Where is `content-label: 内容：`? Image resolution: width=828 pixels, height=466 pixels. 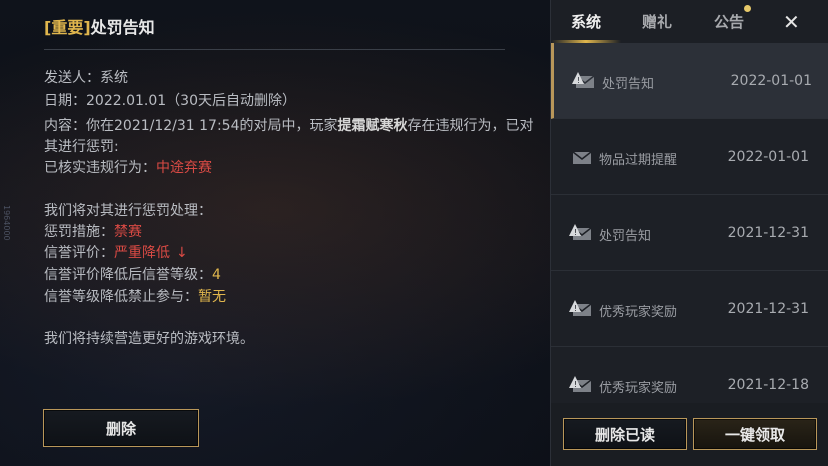 content-label: 内容： is located at coordinates (65, 126).